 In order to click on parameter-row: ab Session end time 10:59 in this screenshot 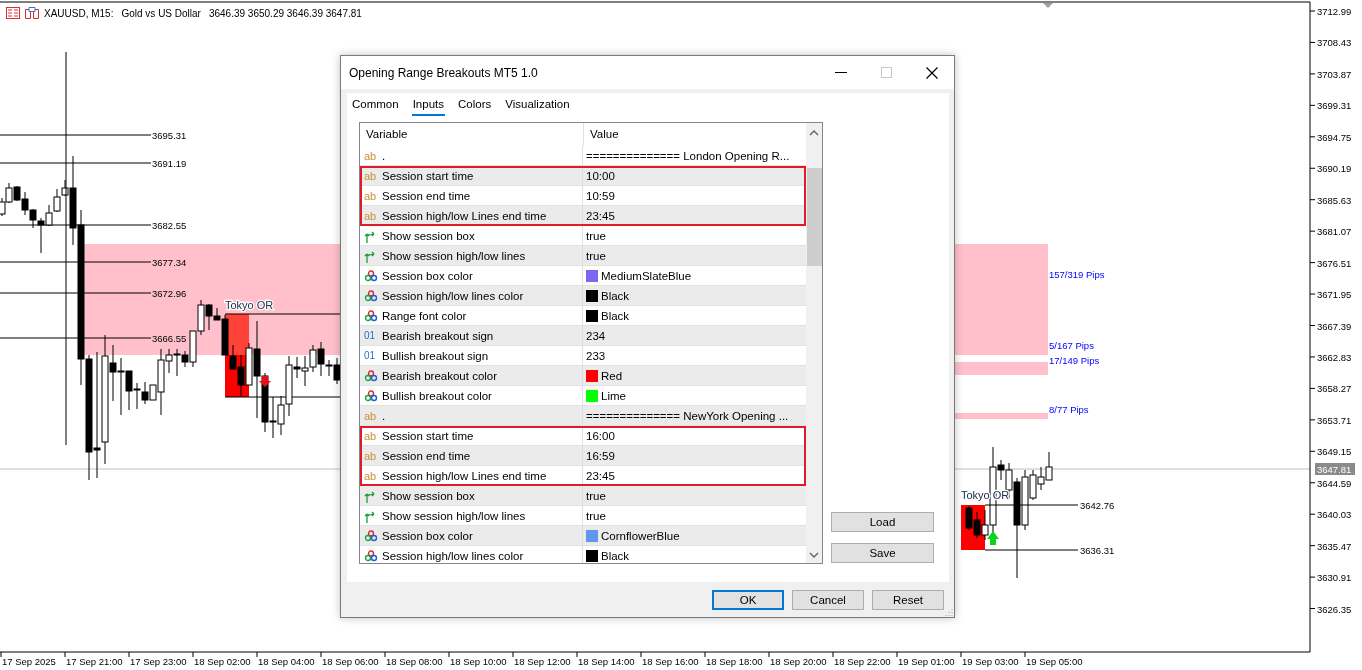, I will do `click(583, 196)`.